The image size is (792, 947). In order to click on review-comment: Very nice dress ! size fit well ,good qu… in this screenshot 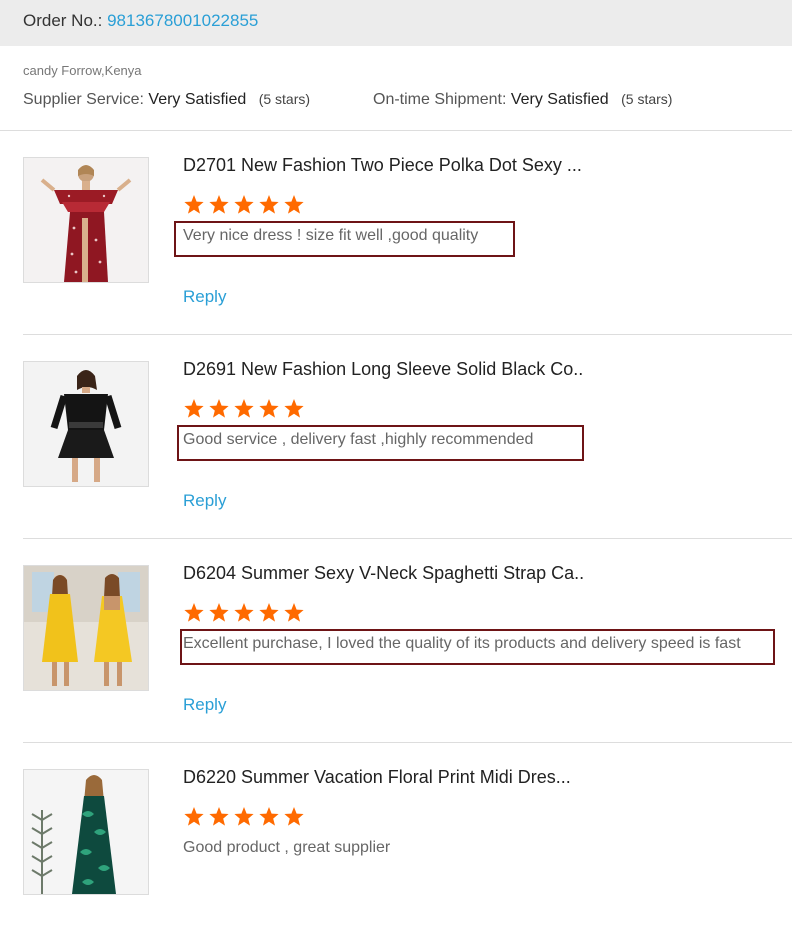, I will do `click(331, 235)`.